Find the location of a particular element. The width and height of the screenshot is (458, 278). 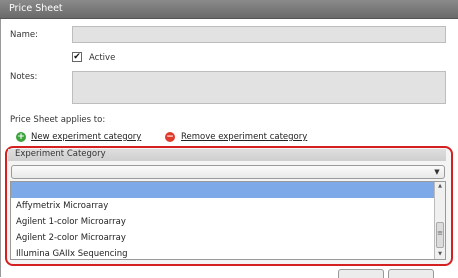

list-item: Illumina GAIIx Sequencing is located at coordinates (223, 252).